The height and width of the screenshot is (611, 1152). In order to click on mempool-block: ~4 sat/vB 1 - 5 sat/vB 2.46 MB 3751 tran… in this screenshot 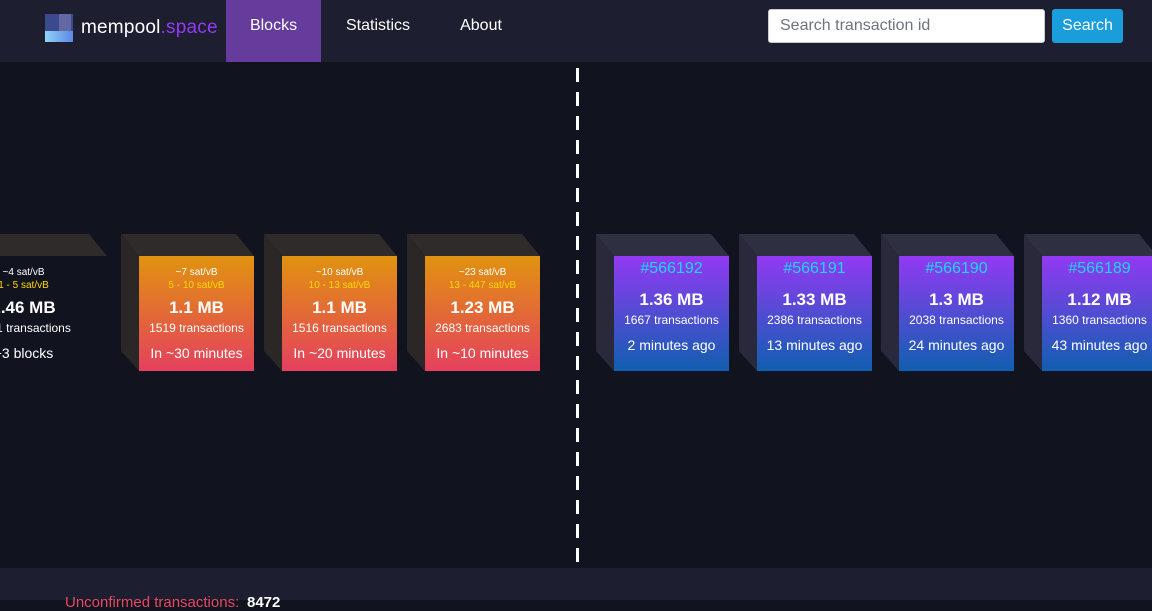, I will do `click(53, 302)`.